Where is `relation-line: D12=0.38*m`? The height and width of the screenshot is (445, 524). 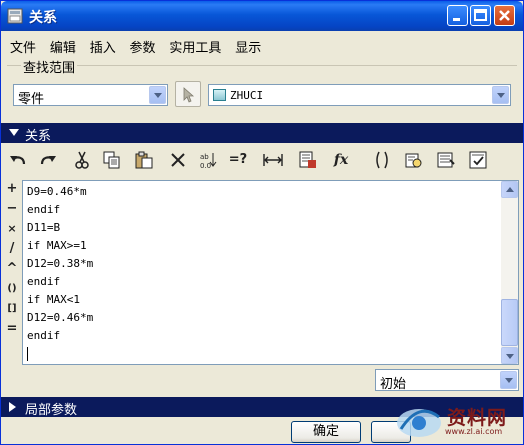
relation-line: D12=0.38*m is located at coordinates (60, 263).